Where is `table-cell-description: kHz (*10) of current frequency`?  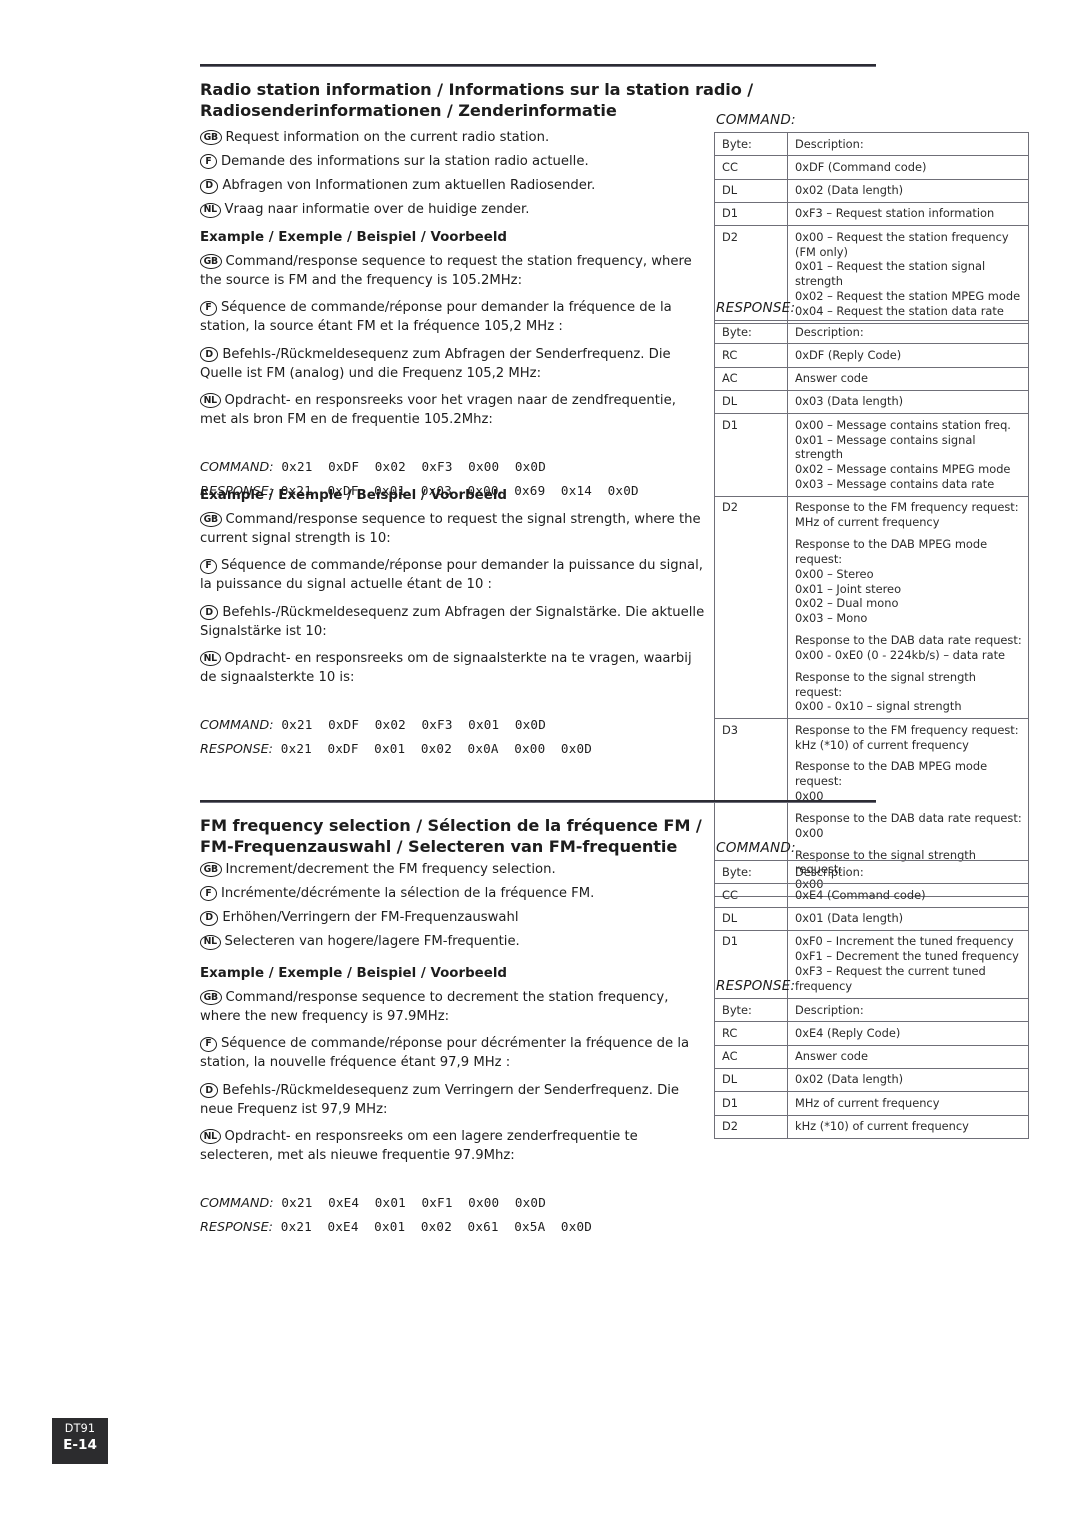
table-cell-description: kHz (*10) of current frequency is located at coordinates (908, 1126).